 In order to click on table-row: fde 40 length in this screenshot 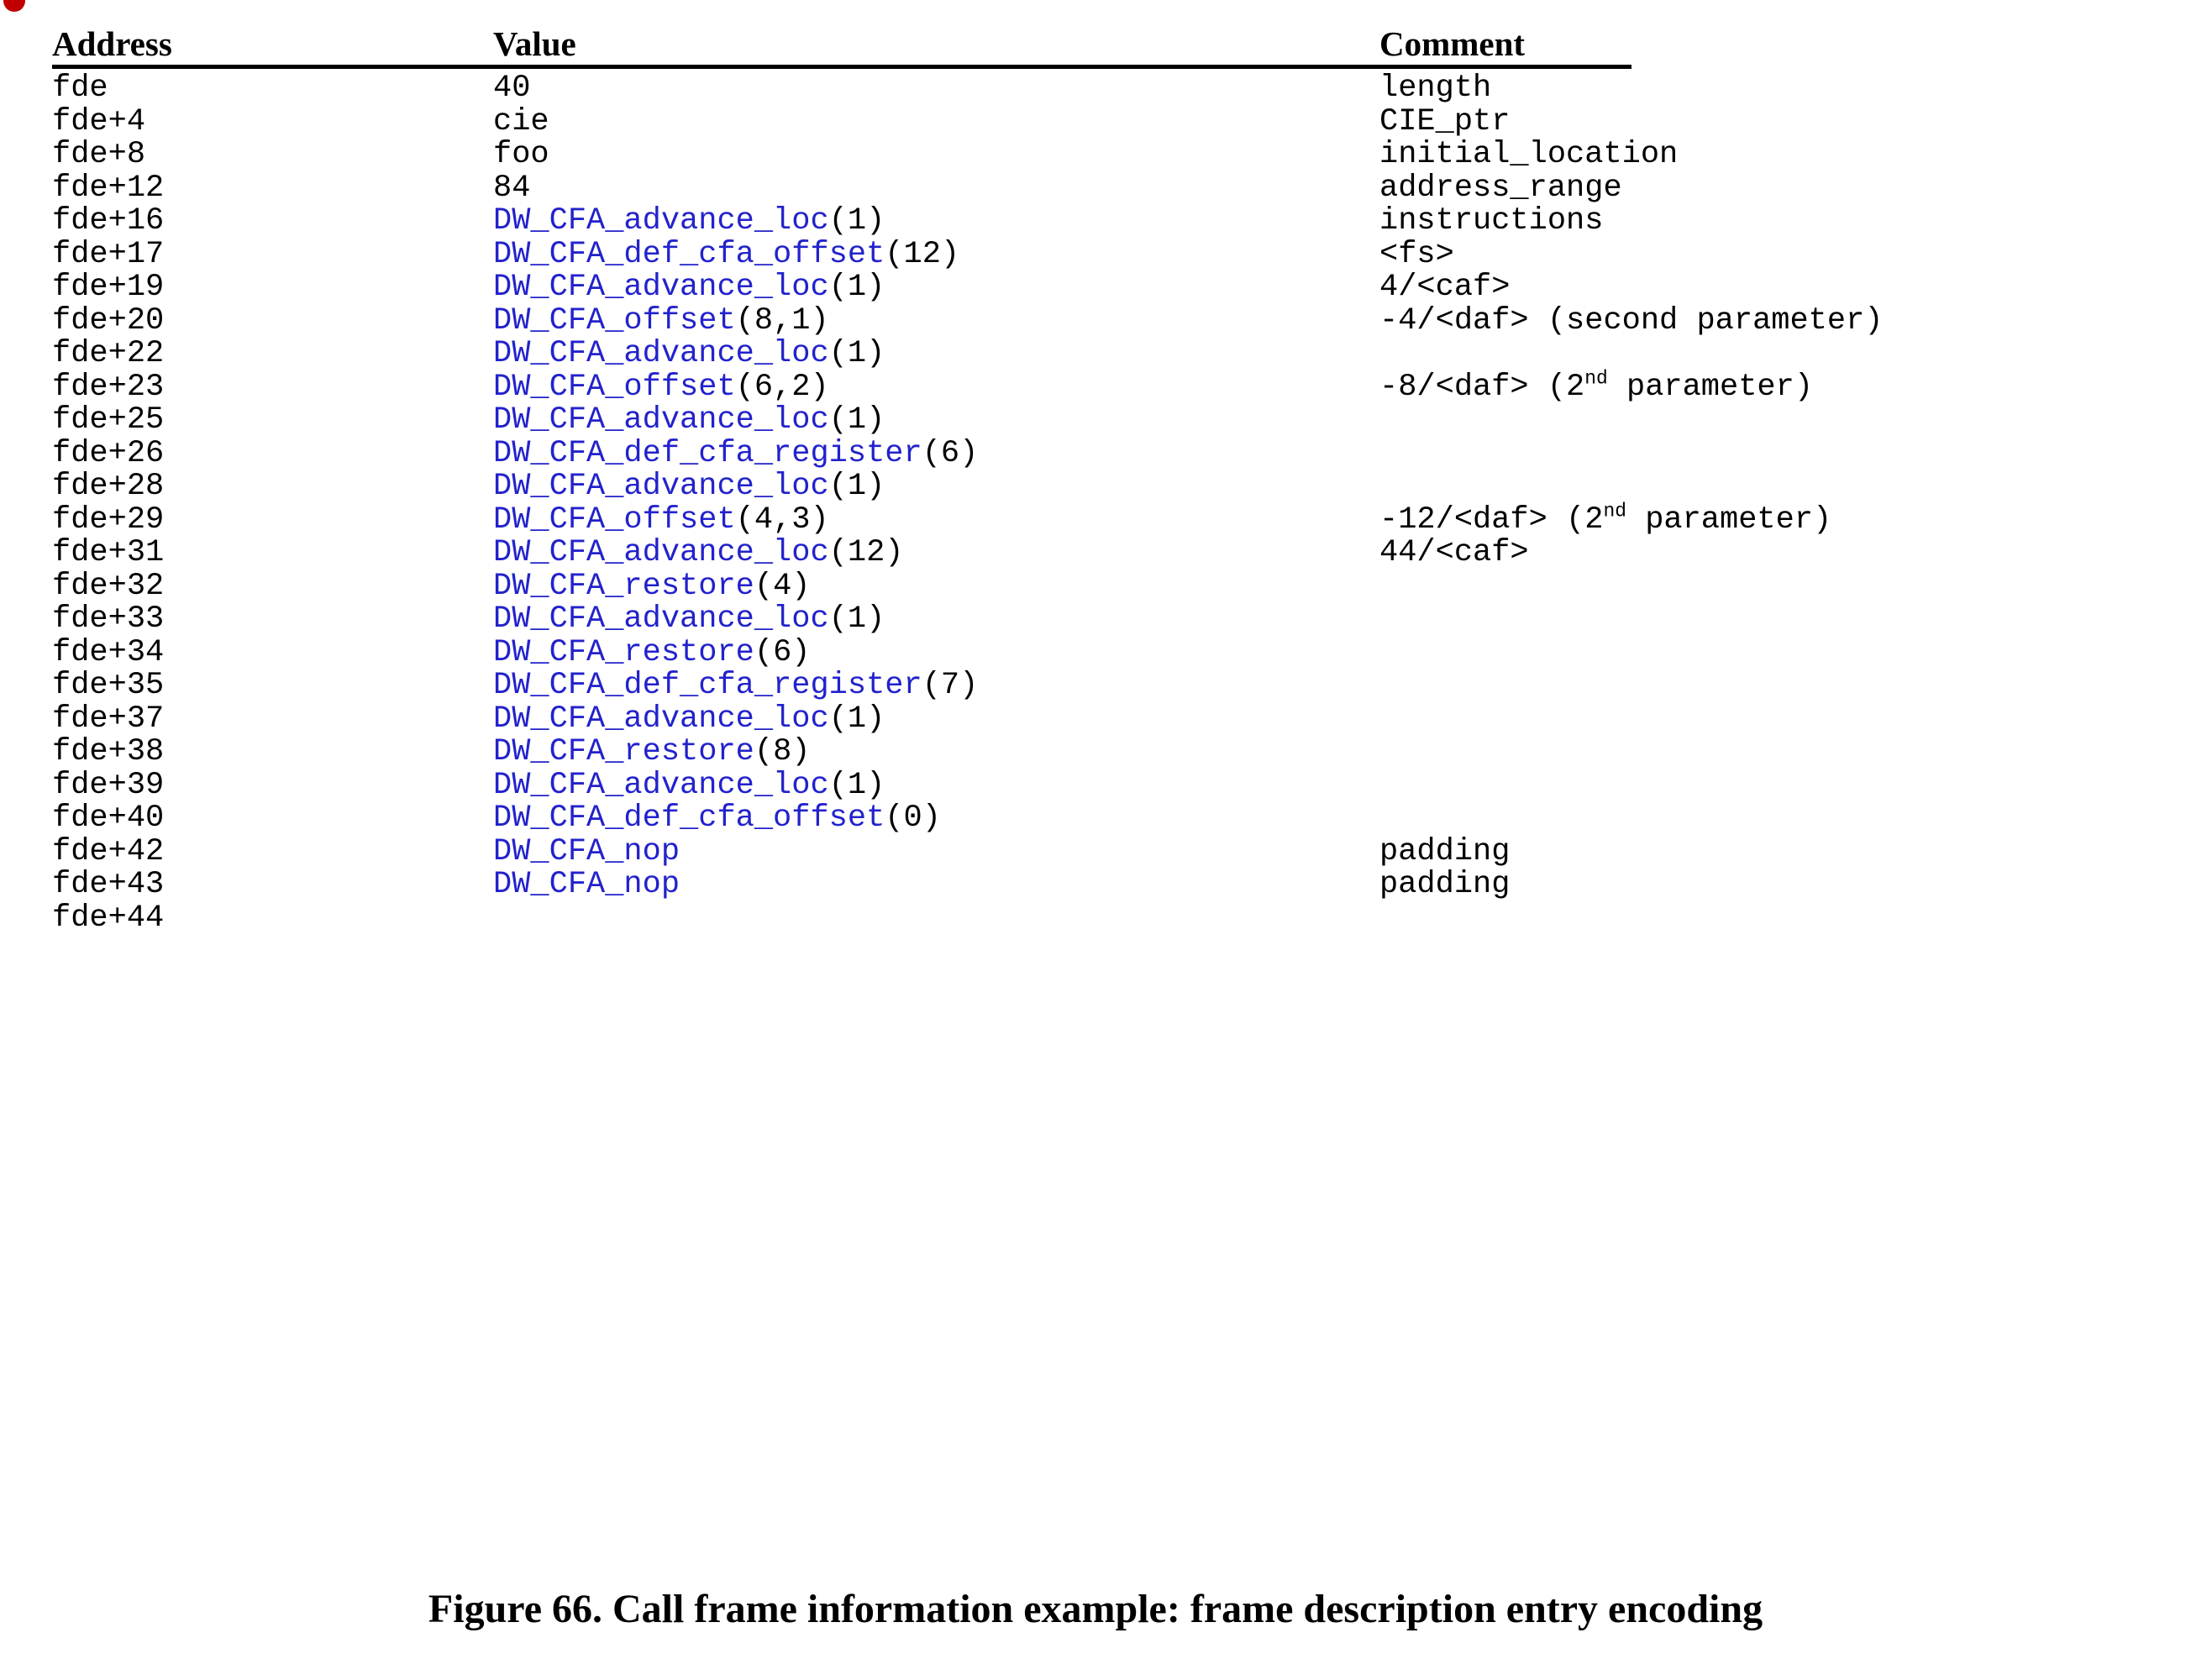, I will do `click(1102, 88)`.